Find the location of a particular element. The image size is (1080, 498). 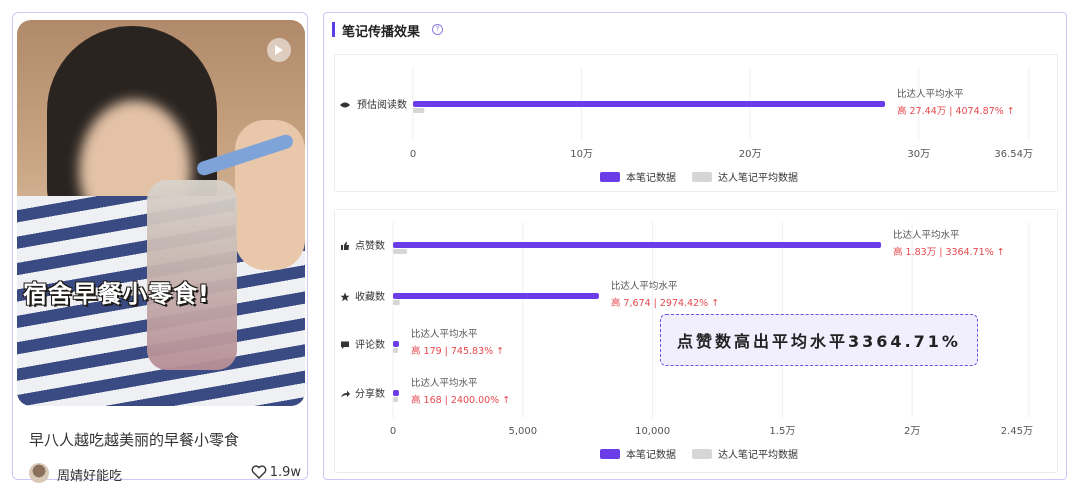

category-label: 评论数 is located at coordinates (370, 344).